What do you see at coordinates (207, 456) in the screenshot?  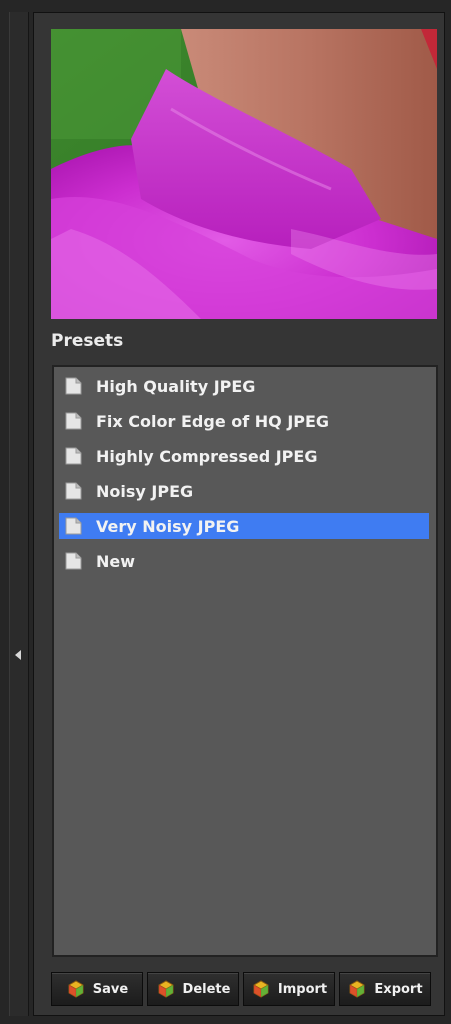 I see `list-item-label: Highly Compressed JPEG` at bounding box center [207, 456].